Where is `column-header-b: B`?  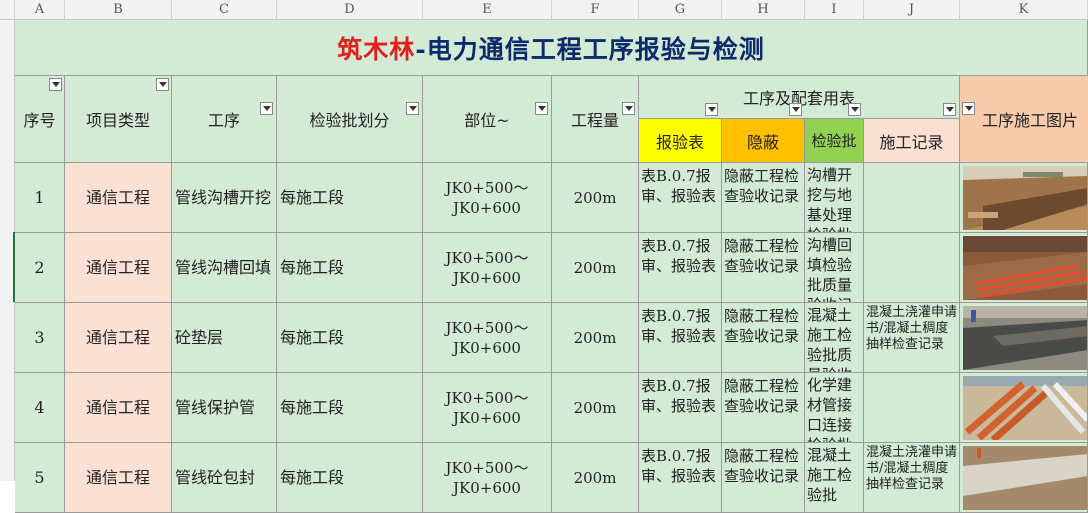 column-header-b: B is located at coordinates (118, 10).